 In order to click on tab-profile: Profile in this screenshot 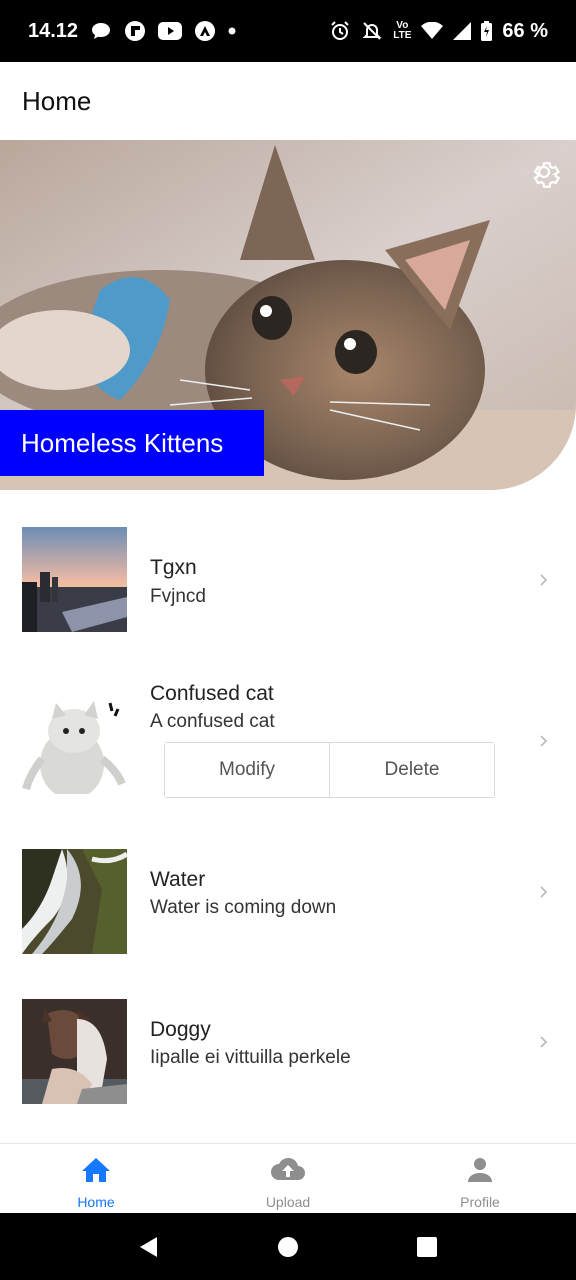, I will do `click(480, 1178)`.